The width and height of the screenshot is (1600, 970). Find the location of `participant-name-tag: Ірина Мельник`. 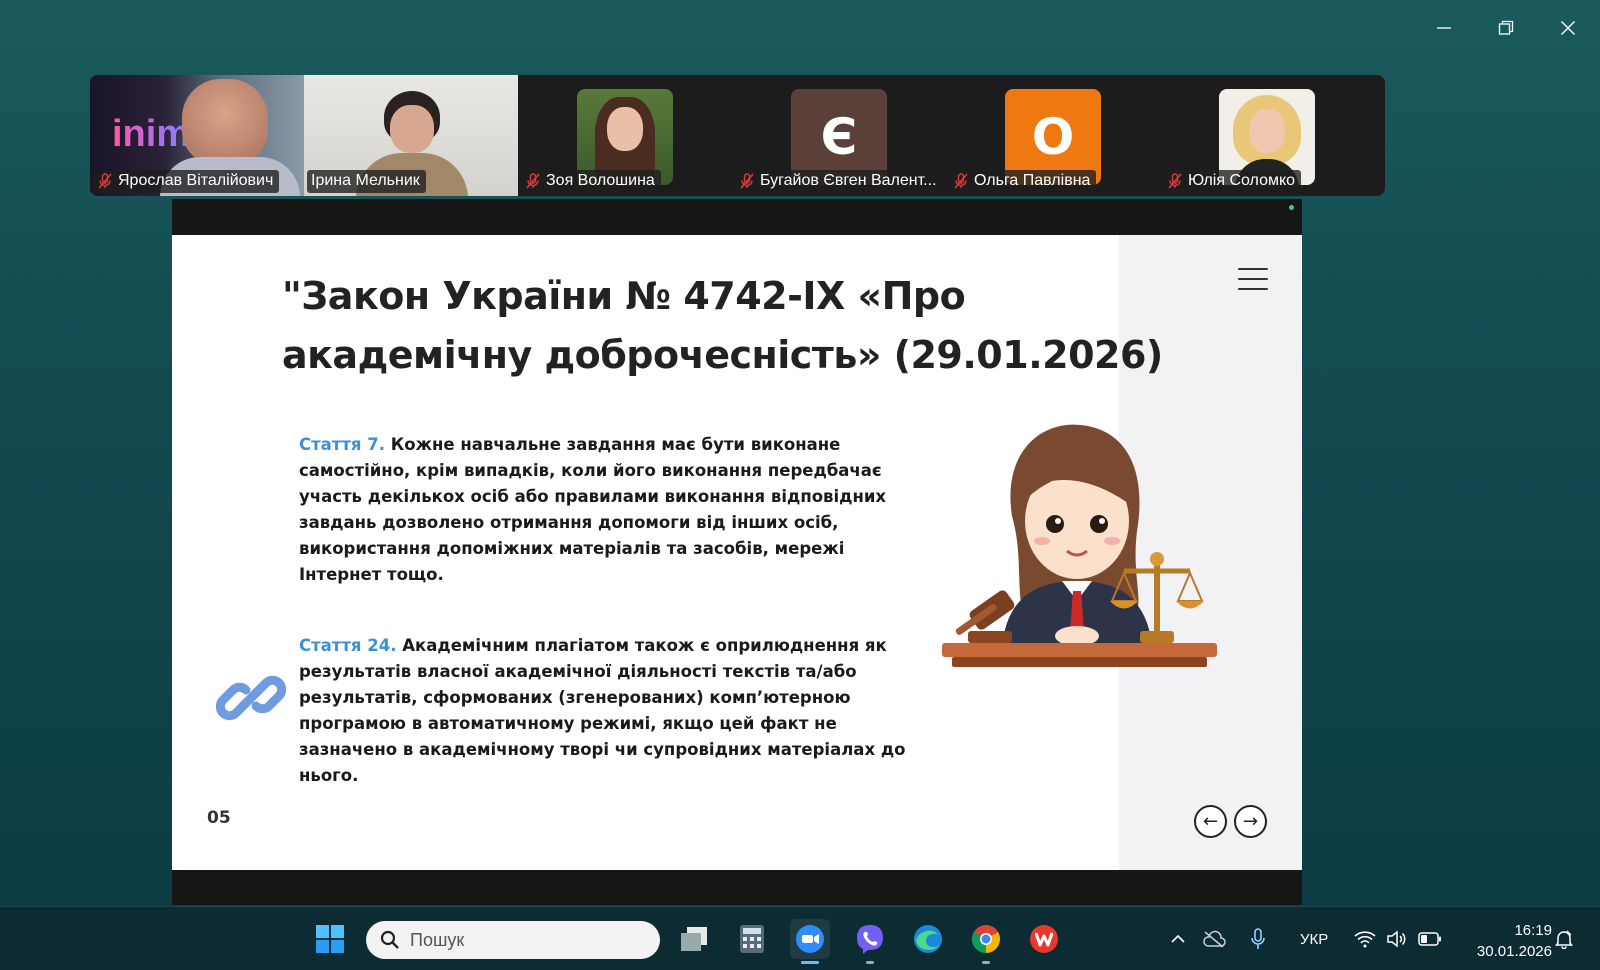

participant-name-tag: Ірина Мельник is located at coordinates (366, 181).